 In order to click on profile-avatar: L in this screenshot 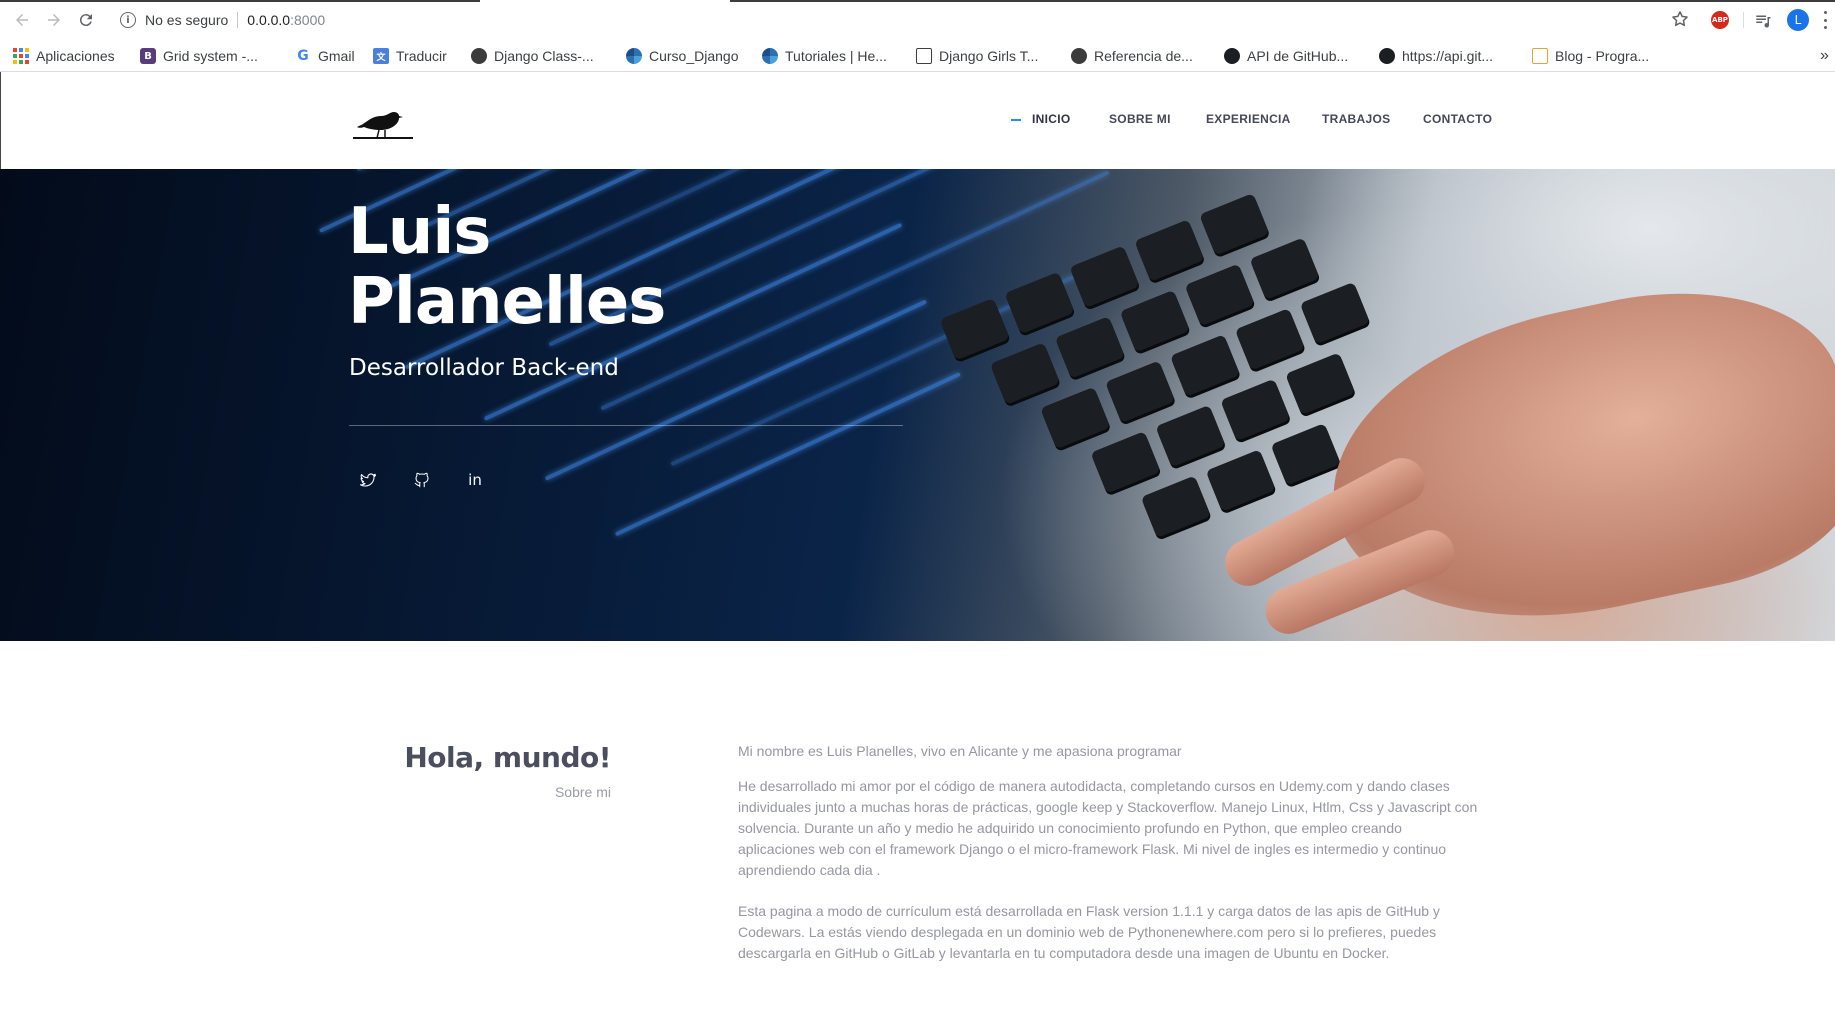, I will do `click(1798, 20)`.